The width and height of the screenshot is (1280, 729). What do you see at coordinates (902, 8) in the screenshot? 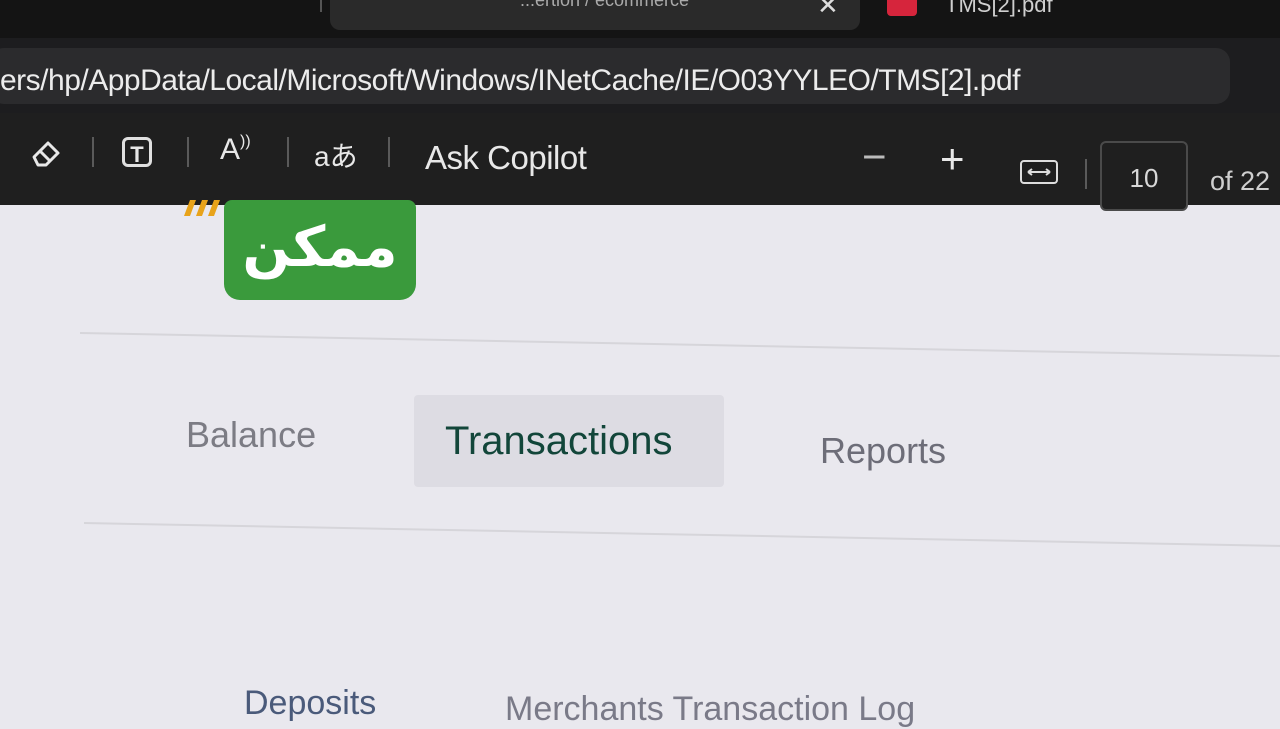
I see `pdf-icon` at bounding box center [902, 8].